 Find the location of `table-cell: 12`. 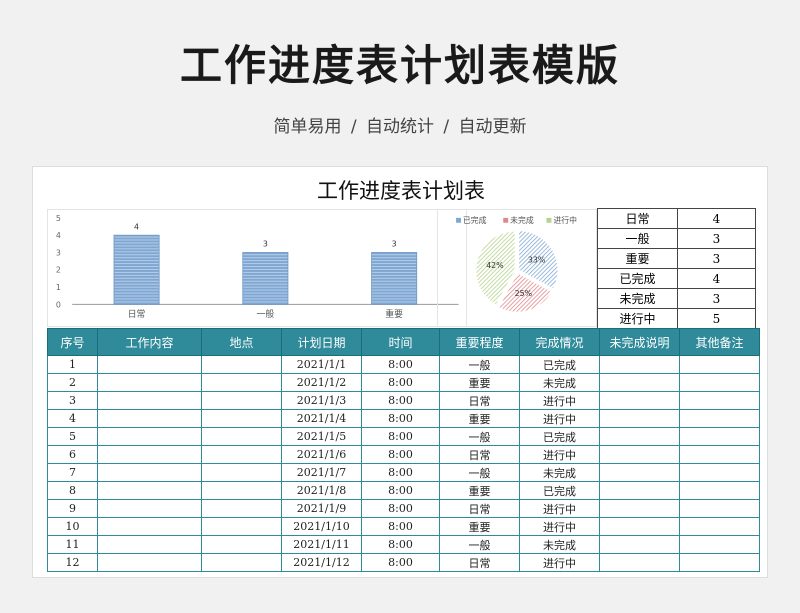

table-cell: 12 is located at coordinates (72, 562).